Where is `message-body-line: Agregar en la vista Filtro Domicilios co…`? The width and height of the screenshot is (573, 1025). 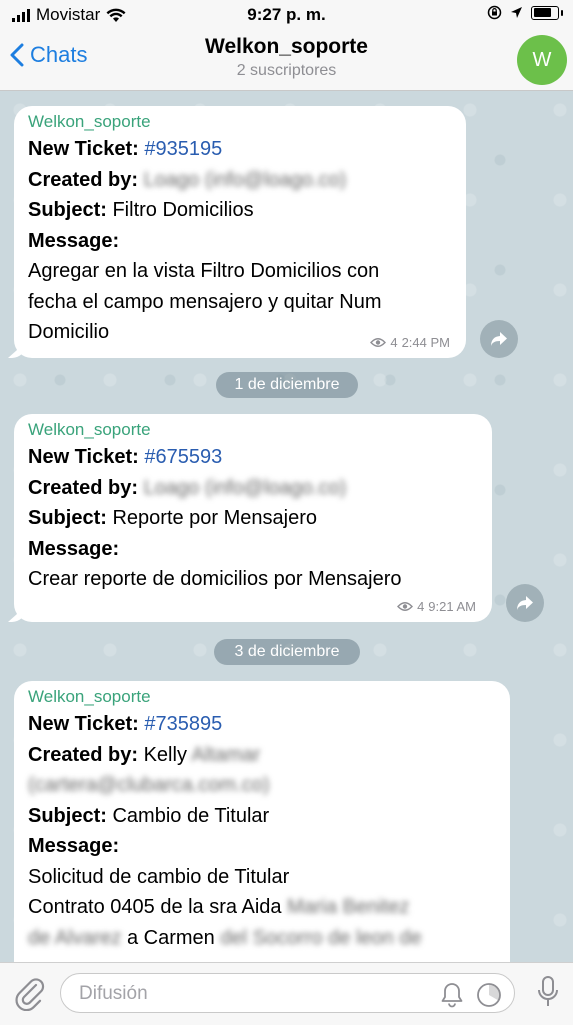
message-body-line: Agregar en la vista Filtro Domicilios co… is located at coordinates (204, 271).